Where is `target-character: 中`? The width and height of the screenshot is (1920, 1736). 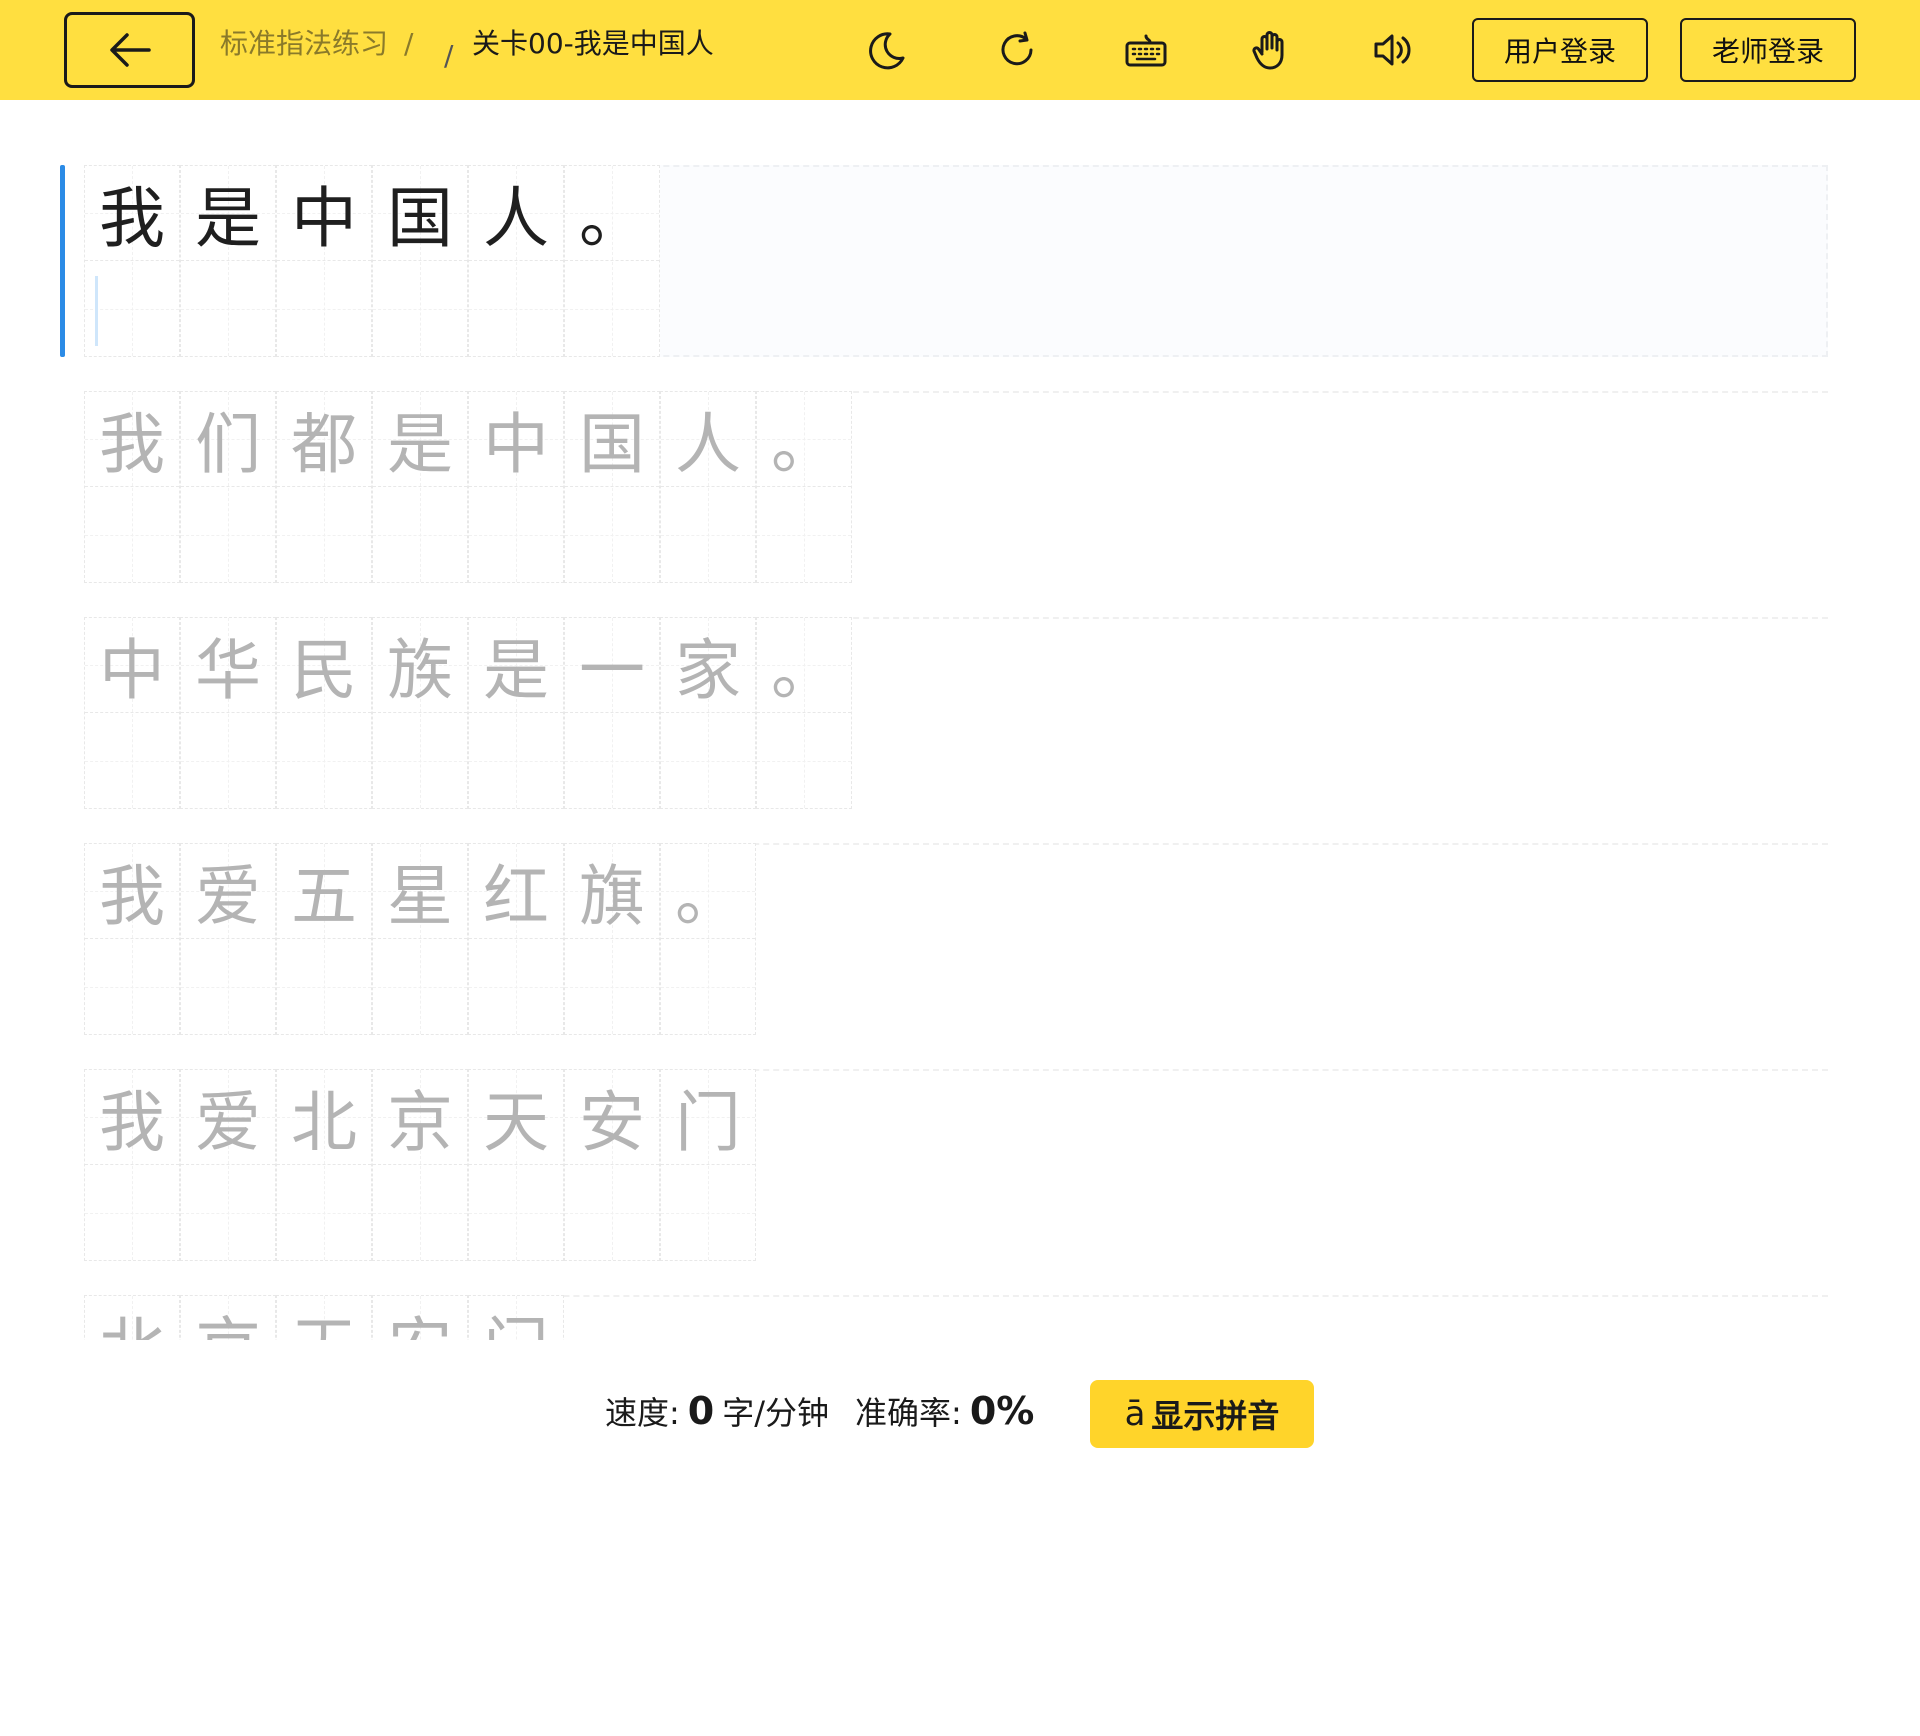 target-character: 中 is located at coordinates (324, 213).